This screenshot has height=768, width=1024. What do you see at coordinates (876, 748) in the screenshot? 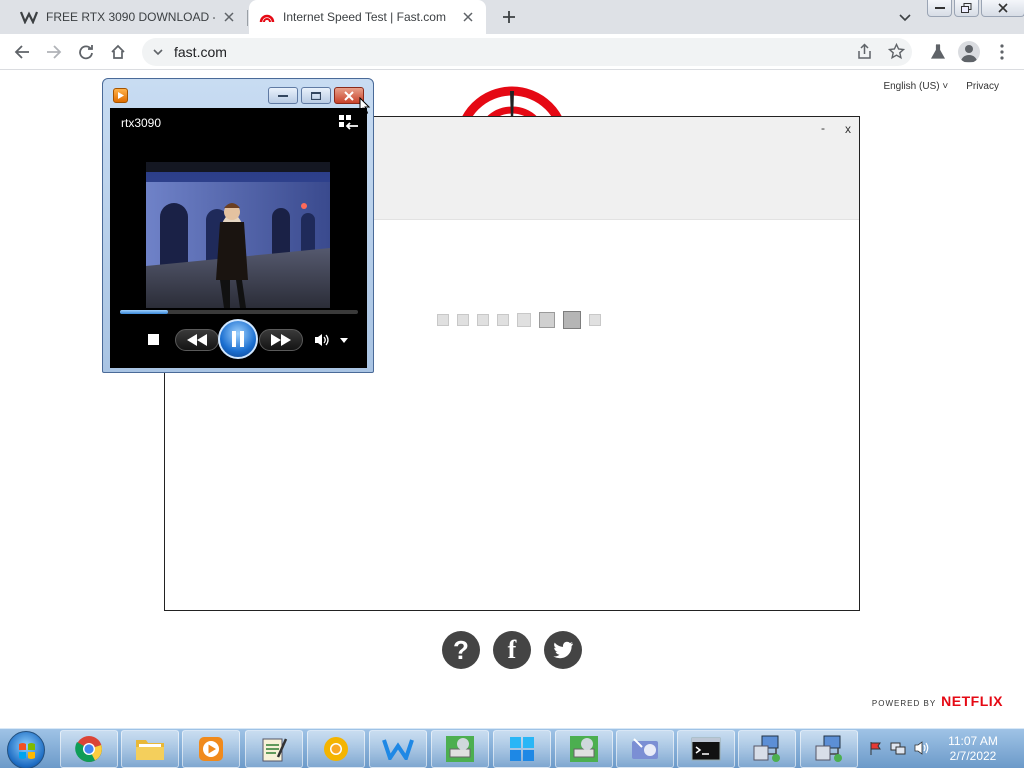
I see `action-center-flag-icon` at bounding box center [876, 748].